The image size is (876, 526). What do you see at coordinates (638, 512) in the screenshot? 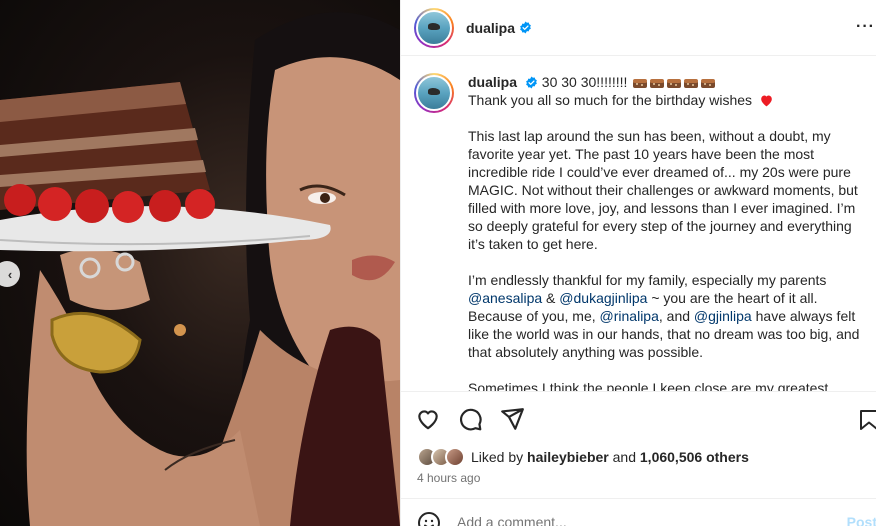
I see `comment-bar: Post` at bounding box center [638, 512].